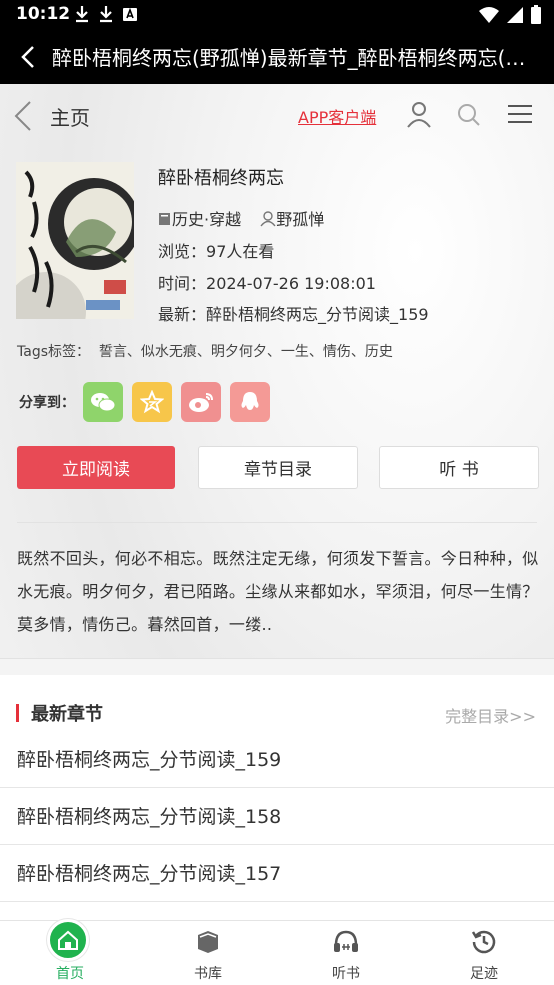  What do you see at coordinates (483, 942) in the screenshot?
I see `history-icon` at bounding box center [483, 942].